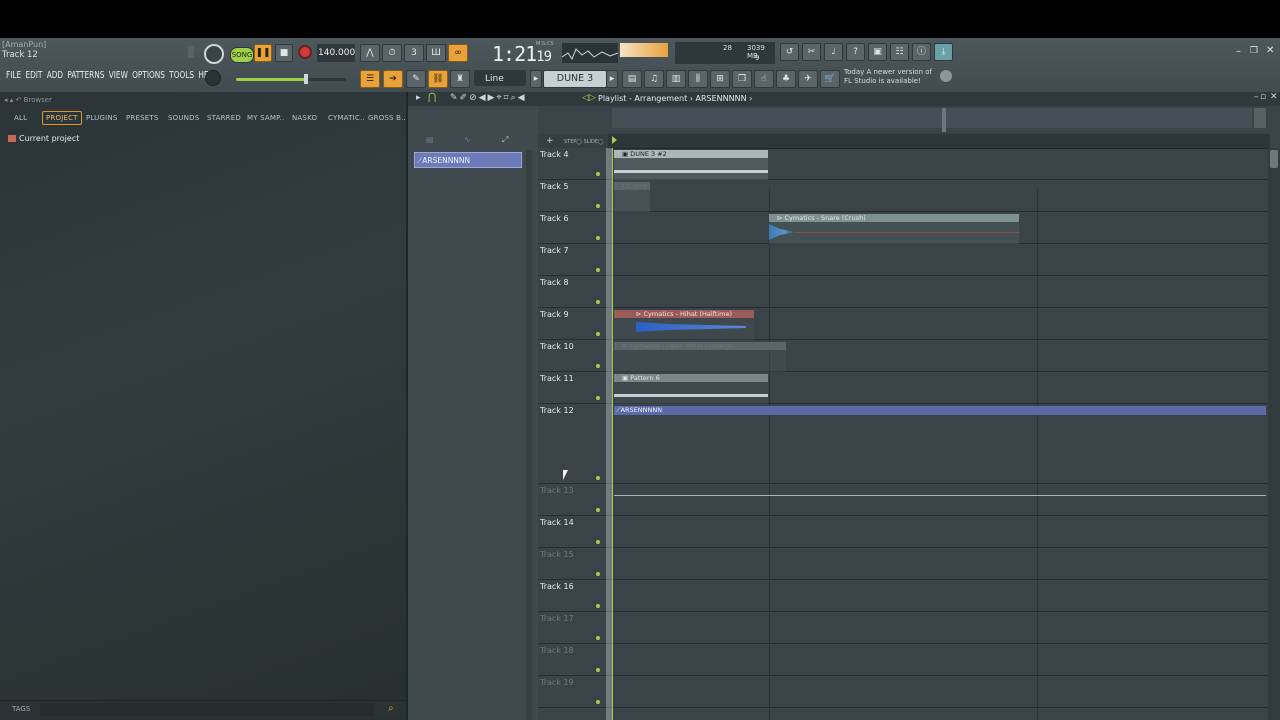  I want to click on menu-options: OPTIONS, so click(148, 75).